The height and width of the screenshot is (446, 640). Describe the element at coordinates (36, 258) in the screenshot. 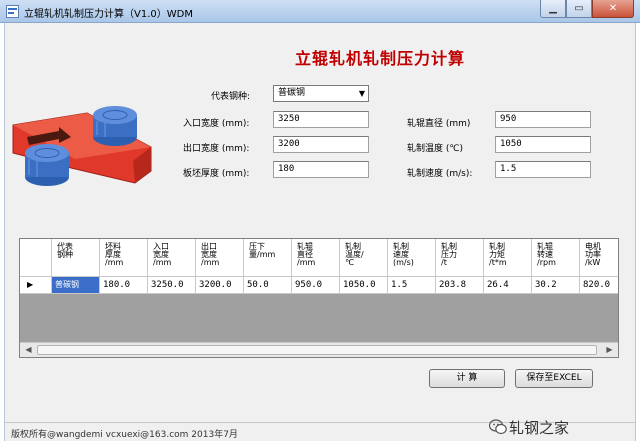

I see `grid-corner` at that location.